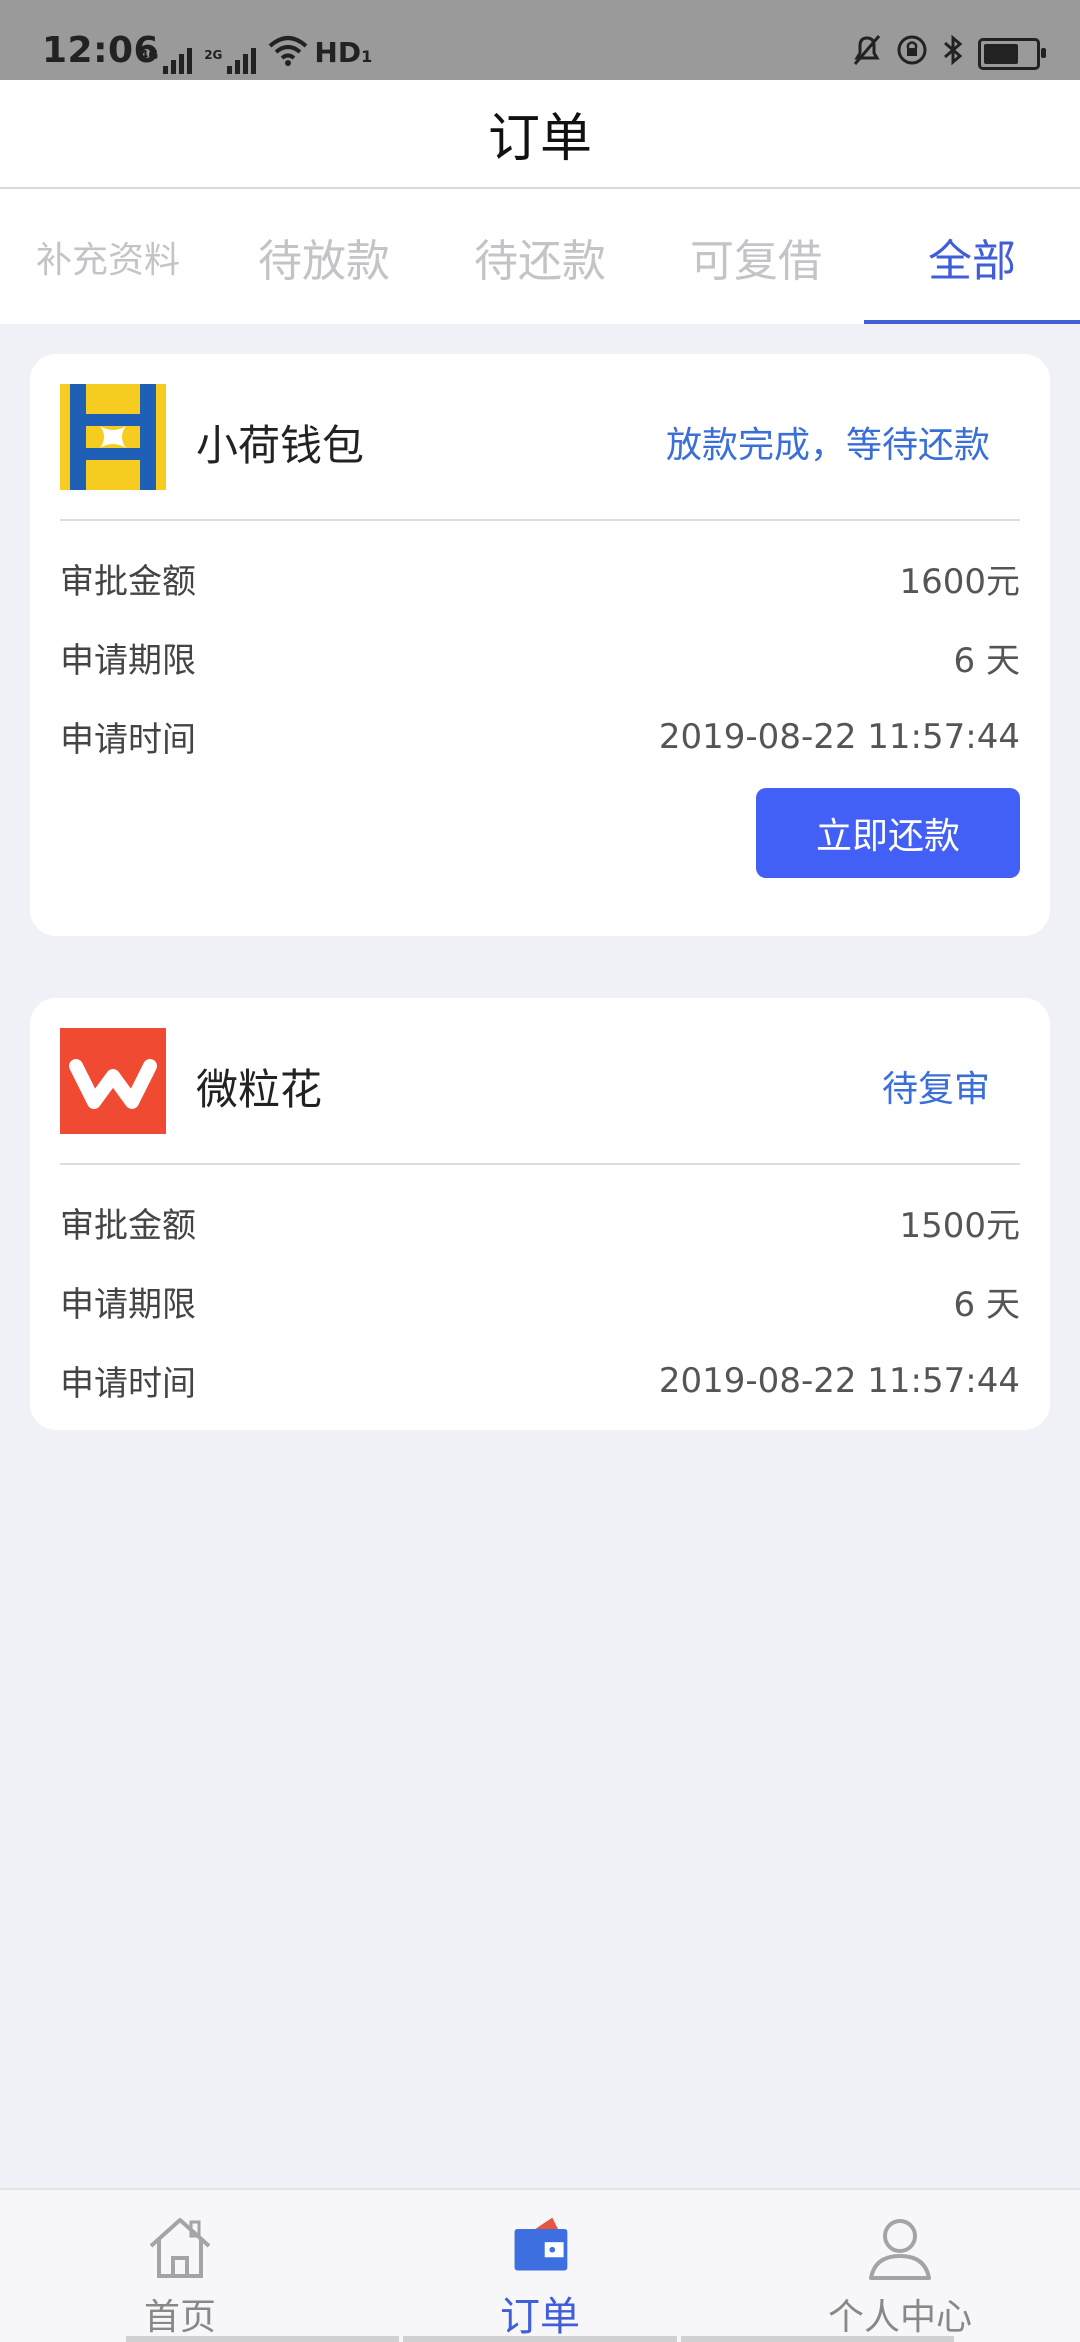 The width and height of the screenshot is (1080, 2342). What do you see at coordinates (540, 1222) in the screenshot?
I see `detail-row: 审批金额 1500元` at bounding box center [540, 1222].